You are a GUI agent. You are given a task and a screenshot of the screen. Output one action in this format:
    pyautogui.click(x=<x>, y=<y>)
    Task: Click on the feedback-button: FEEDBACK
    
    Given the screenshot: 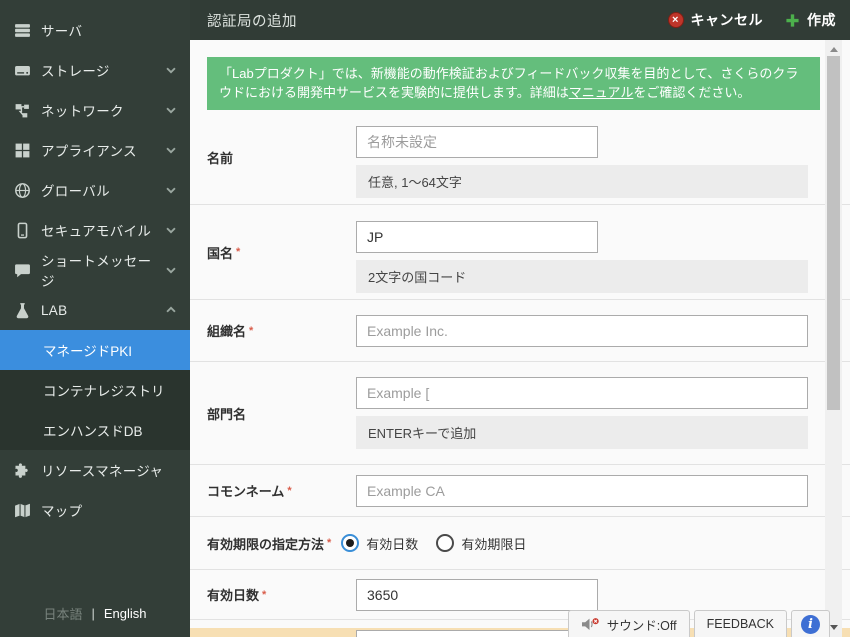 What is the action you would take?
    pyautogui.click(x=740, y=623)
    